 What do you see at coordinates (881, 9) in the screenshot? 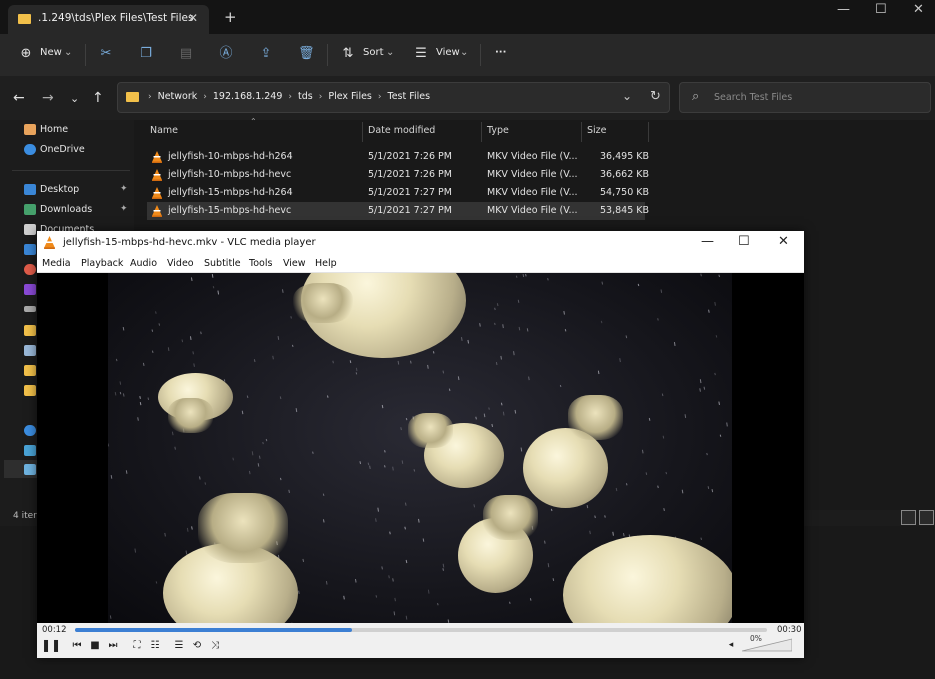
I see `maximize-icon: ☐` at bounding box center [881, 9].